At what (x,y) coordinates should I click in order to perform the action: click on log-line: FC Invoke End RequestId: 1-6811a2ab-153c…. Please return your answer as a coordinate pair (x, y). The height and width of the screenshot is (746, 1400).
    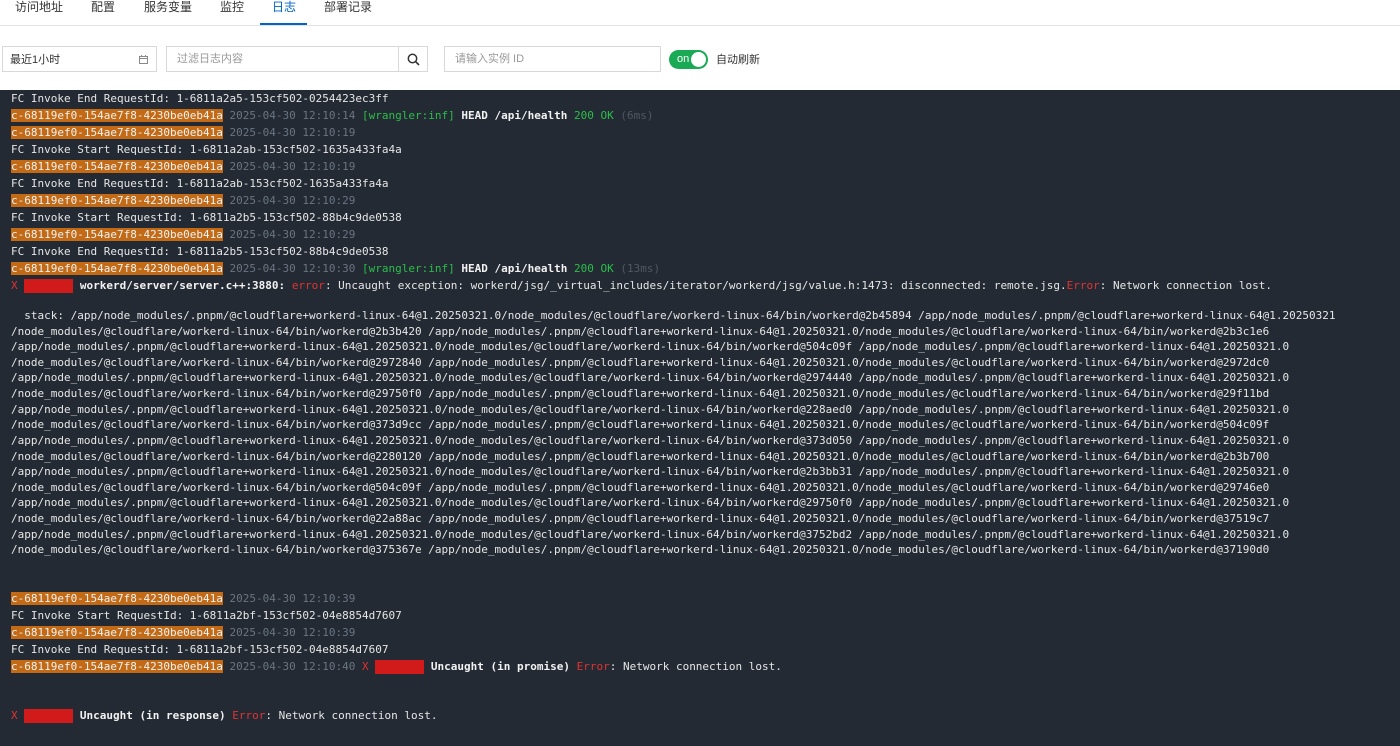
    Looking at the image, I should click on (200, 183).